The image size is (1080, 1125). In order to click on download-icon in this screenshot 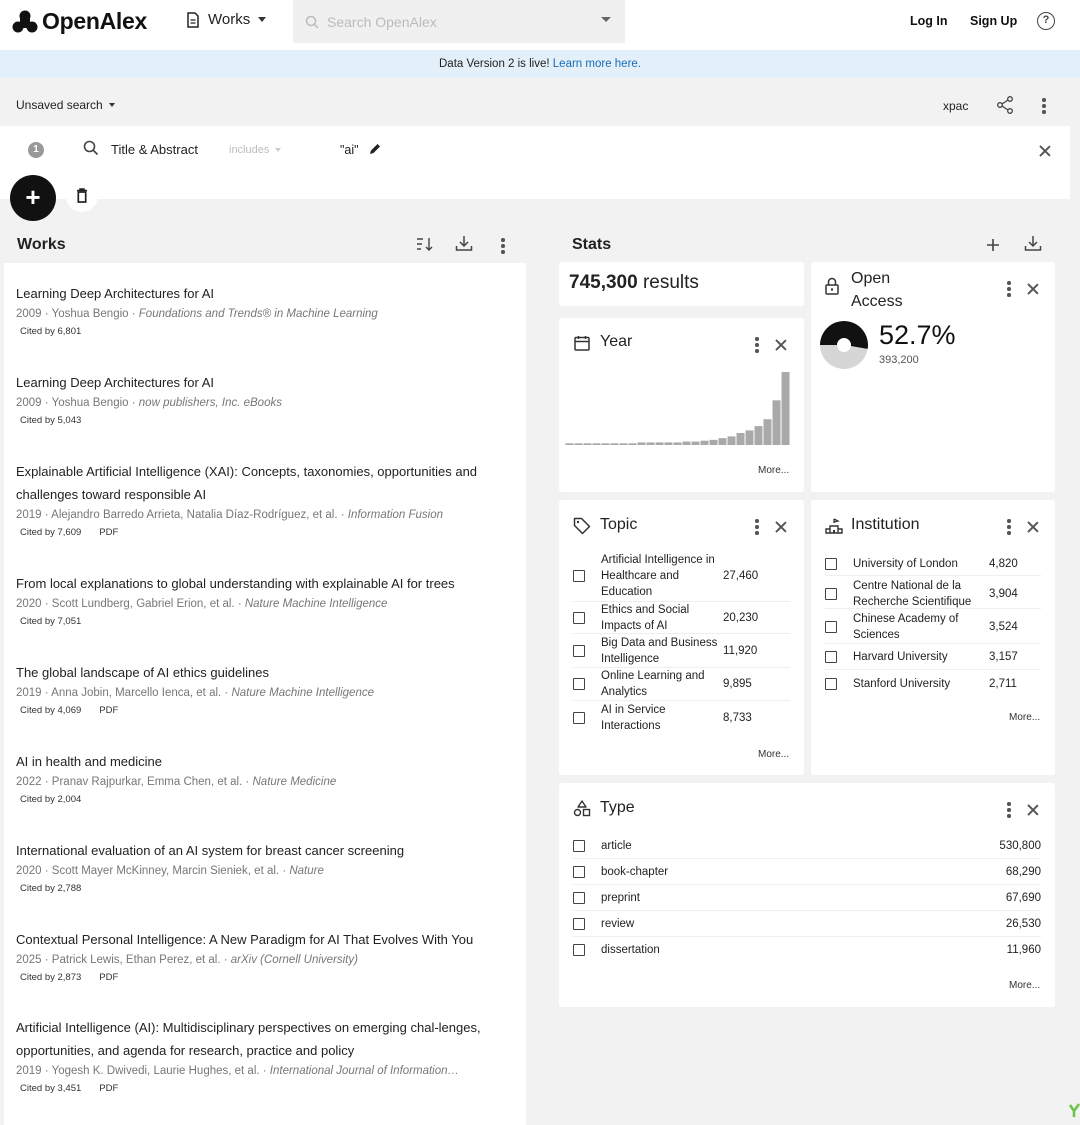, I will do `click(464, 243)`.